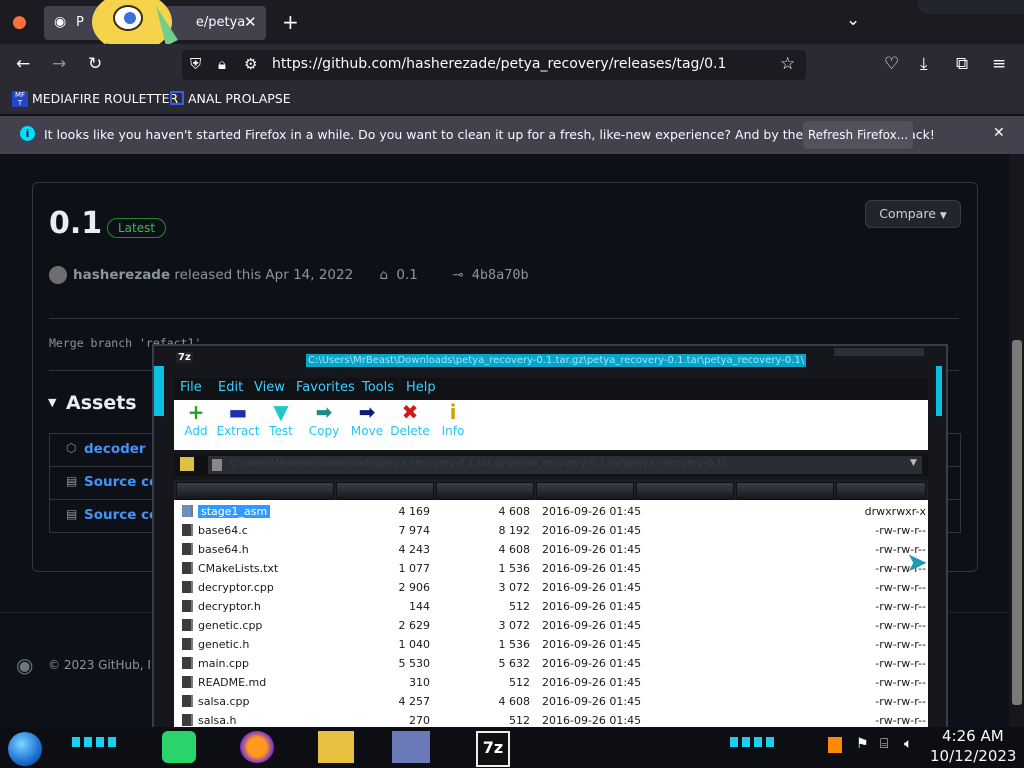 The height and width of the screenshot is (768, 1024). I want to click on tag-link: 0.1, so click(406, 275).